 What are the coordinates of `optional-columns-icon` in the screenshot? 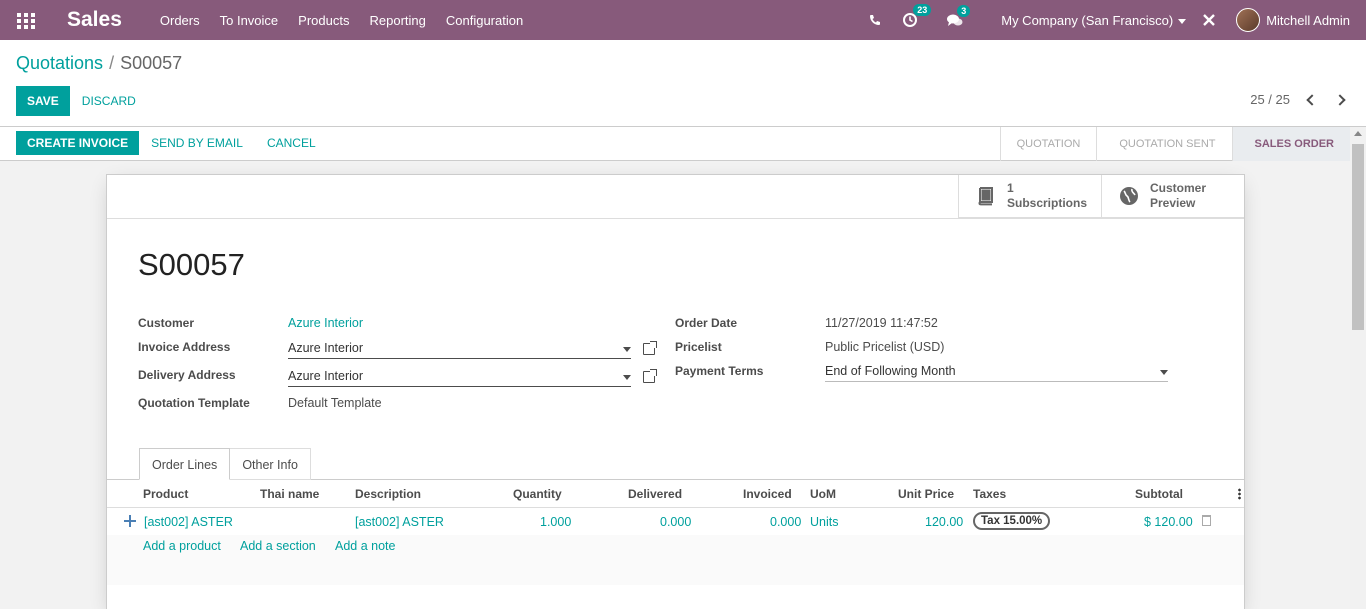 It's located at (1239, 494).